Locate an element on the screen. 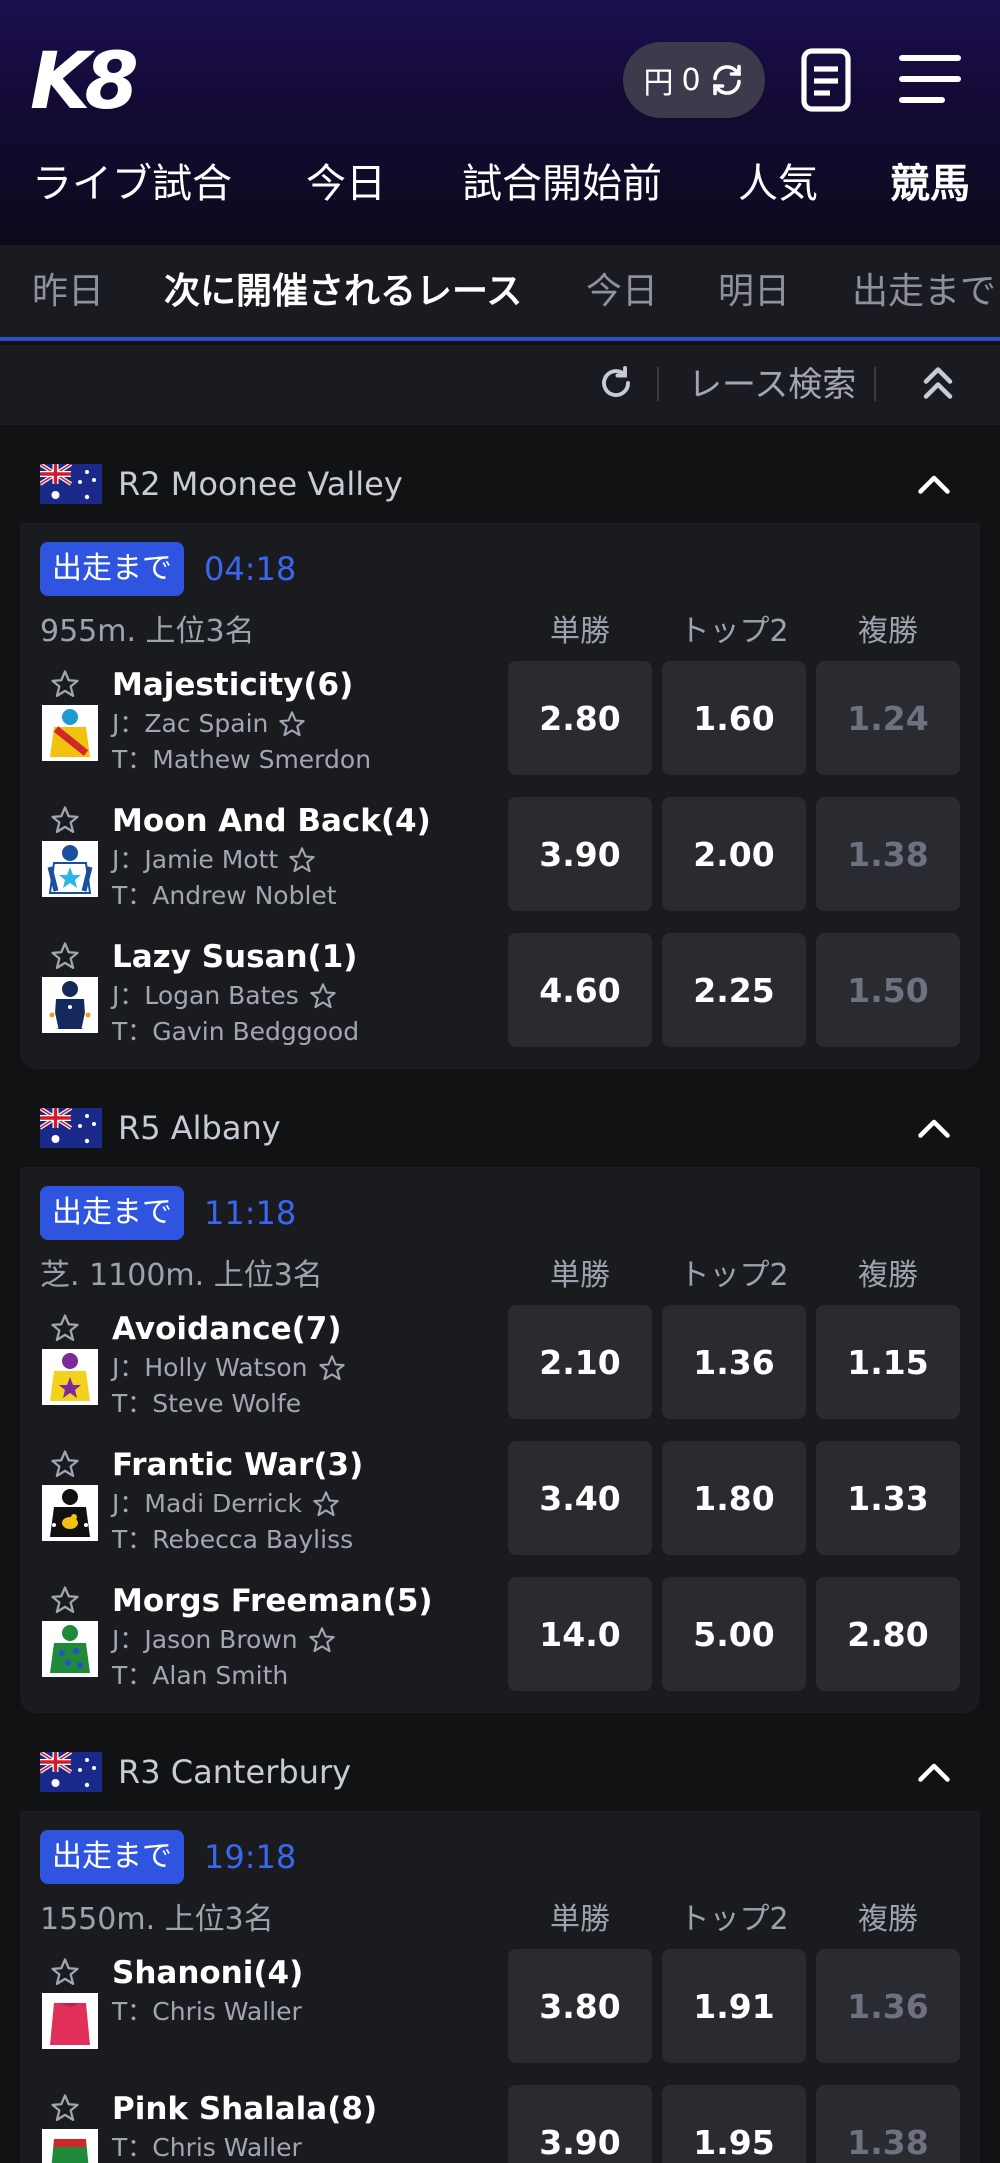 The width and height of the screenshot is (1000, 2163). odds-top2-button: 2.25 is located at coordinates (734, 990).